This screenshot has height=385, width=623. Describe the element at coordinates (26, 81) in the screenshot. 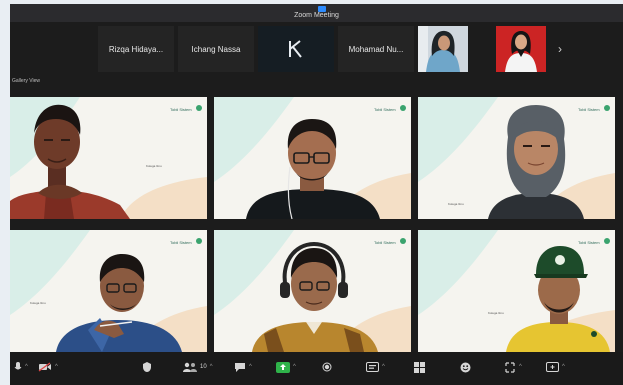

I see `view-label: Gallery View` at that location.